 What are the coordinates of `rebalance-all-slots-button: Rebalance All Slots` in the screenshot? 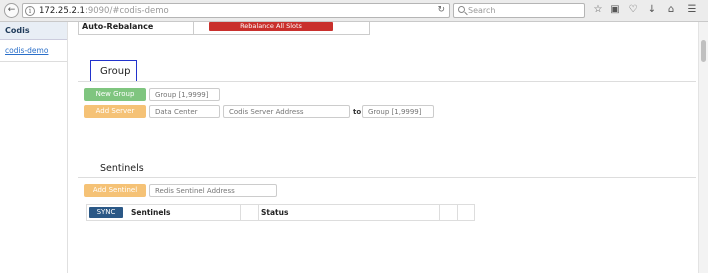 It's located at (271, 26).